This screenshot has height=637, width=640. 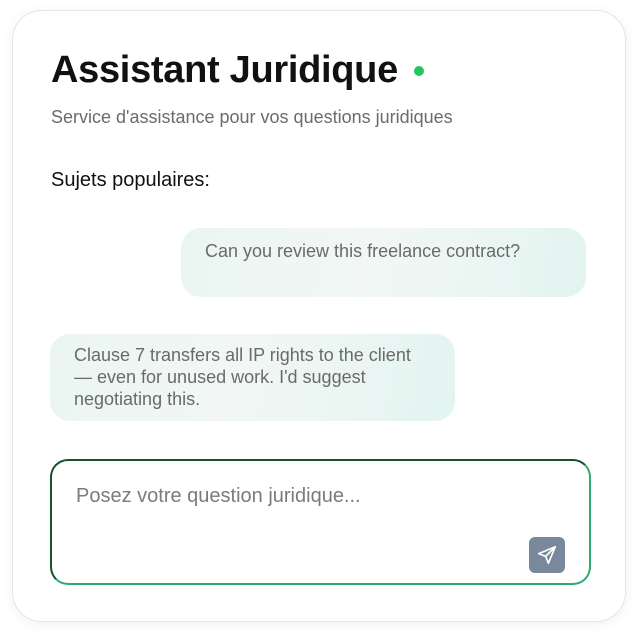 I want to click on popular-topics-label: Sujets populaires:, so click(x=130, y=180).